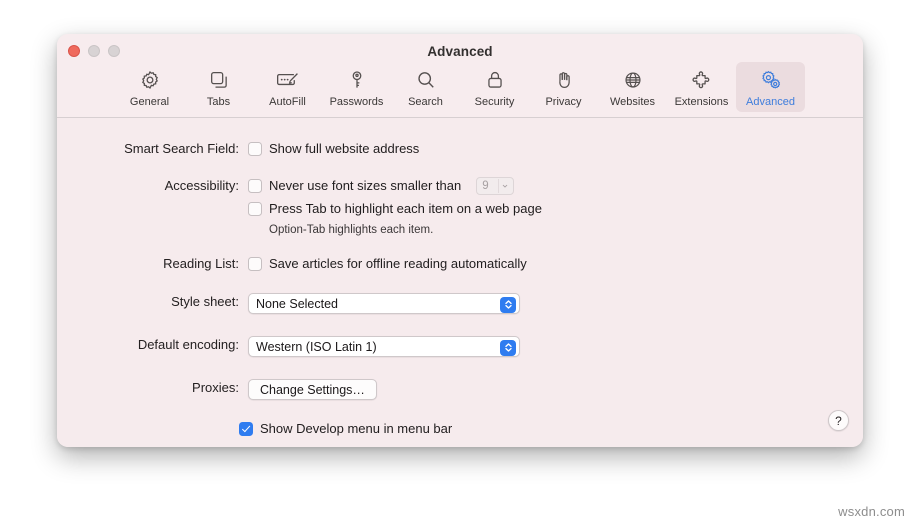 The image size is (919, 525). I want to click on tab-websites: Websites, so click(632, 87).